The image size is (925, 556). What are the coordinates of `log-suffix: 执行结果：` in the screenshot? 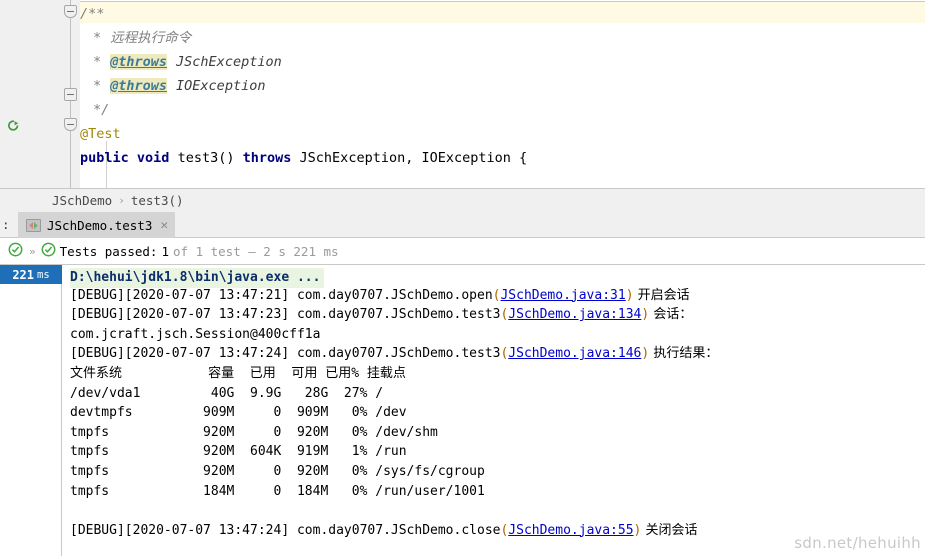 It's located at (684, 354).